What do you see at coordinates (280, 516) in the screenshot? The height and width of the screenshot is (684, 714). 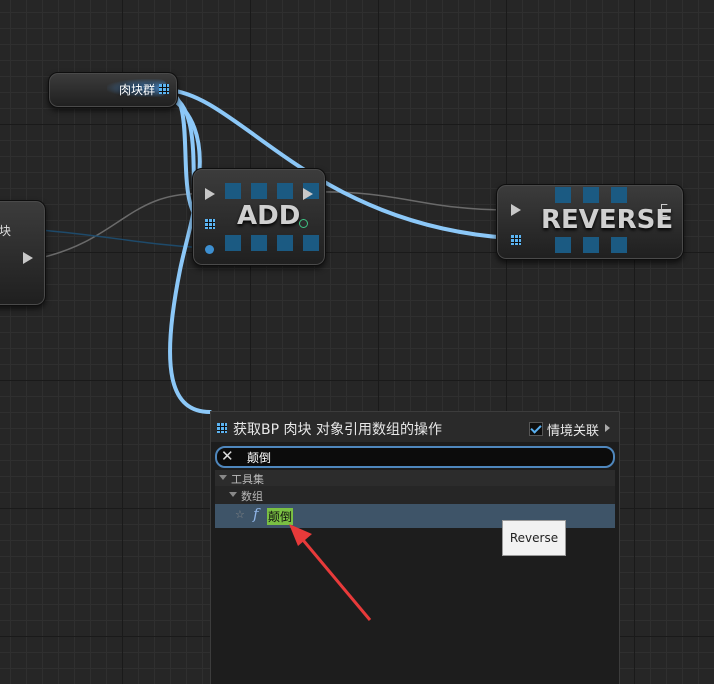 I see `result-item-label: 颠倒` at bounding box center [280, 516].